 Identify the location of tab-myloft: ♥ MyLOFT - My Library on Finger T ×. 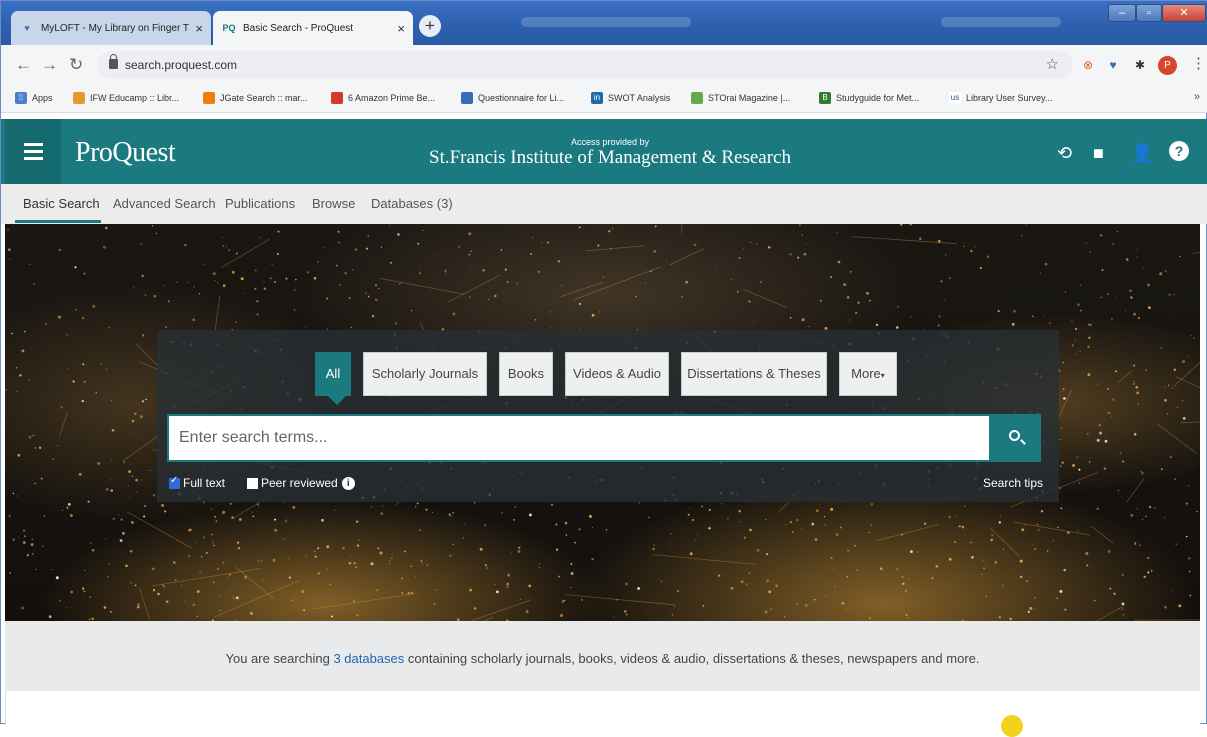
(111, 28).